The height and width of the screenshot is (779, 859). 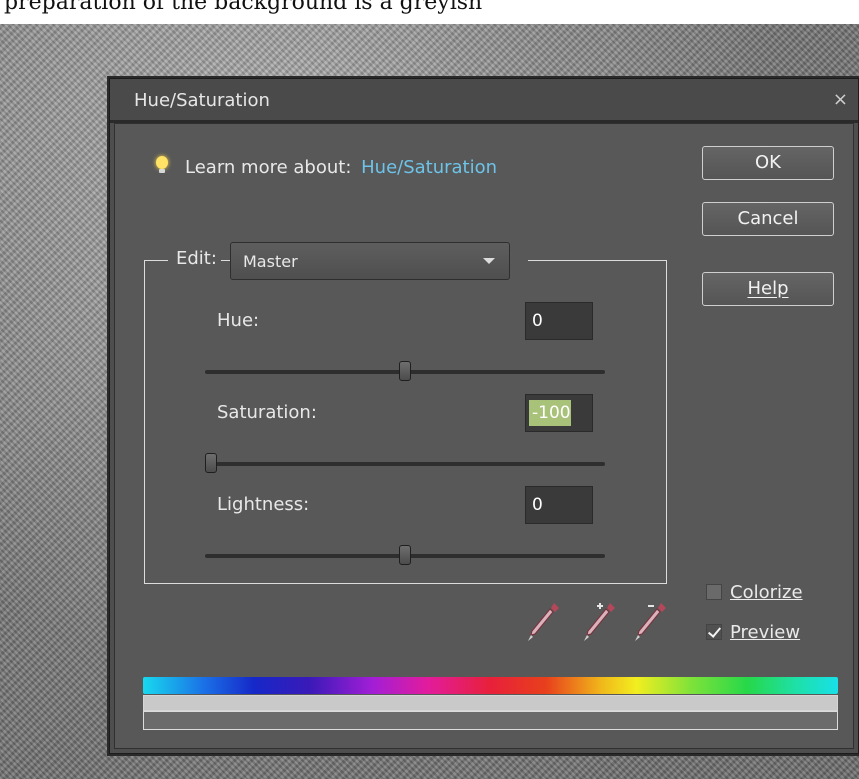 What do you see at coordinates (429, 167) in the screenshot?
I see `learn-more-link: Hue/Saturation` at bounding box center [429, 167].